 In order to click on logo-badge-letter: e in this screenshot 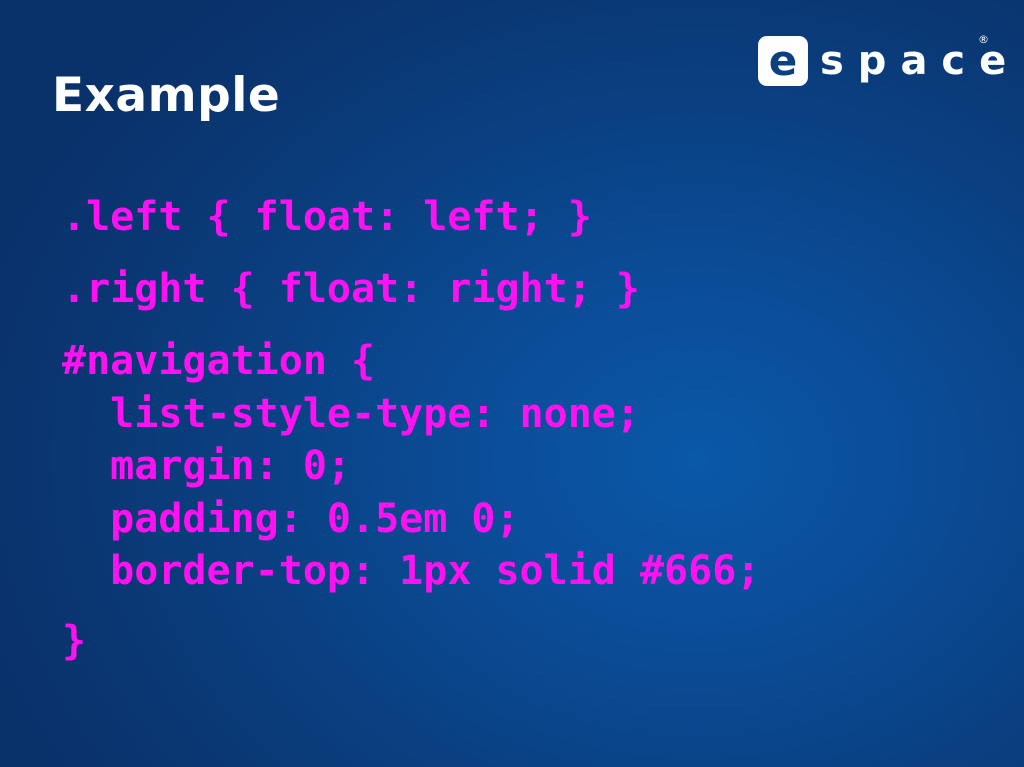, I will do `click(783, 60)`.